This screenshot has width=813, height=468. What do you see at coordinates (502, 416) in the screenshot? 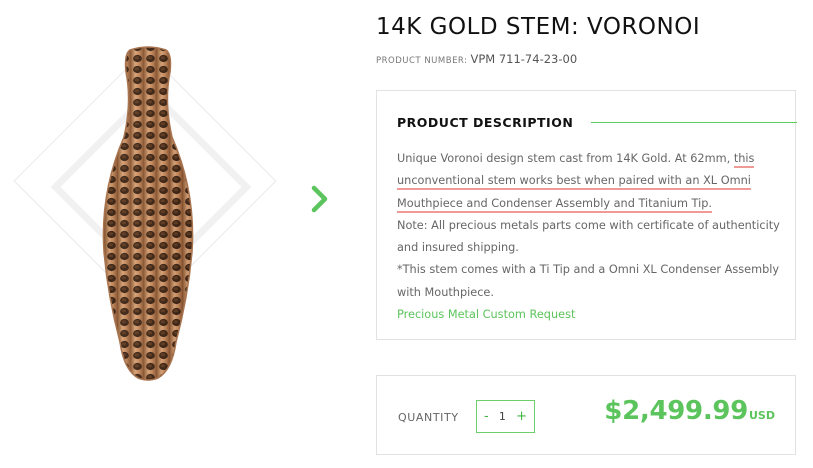
I see `quantity-value: 1` at bounding box center [502, 416].